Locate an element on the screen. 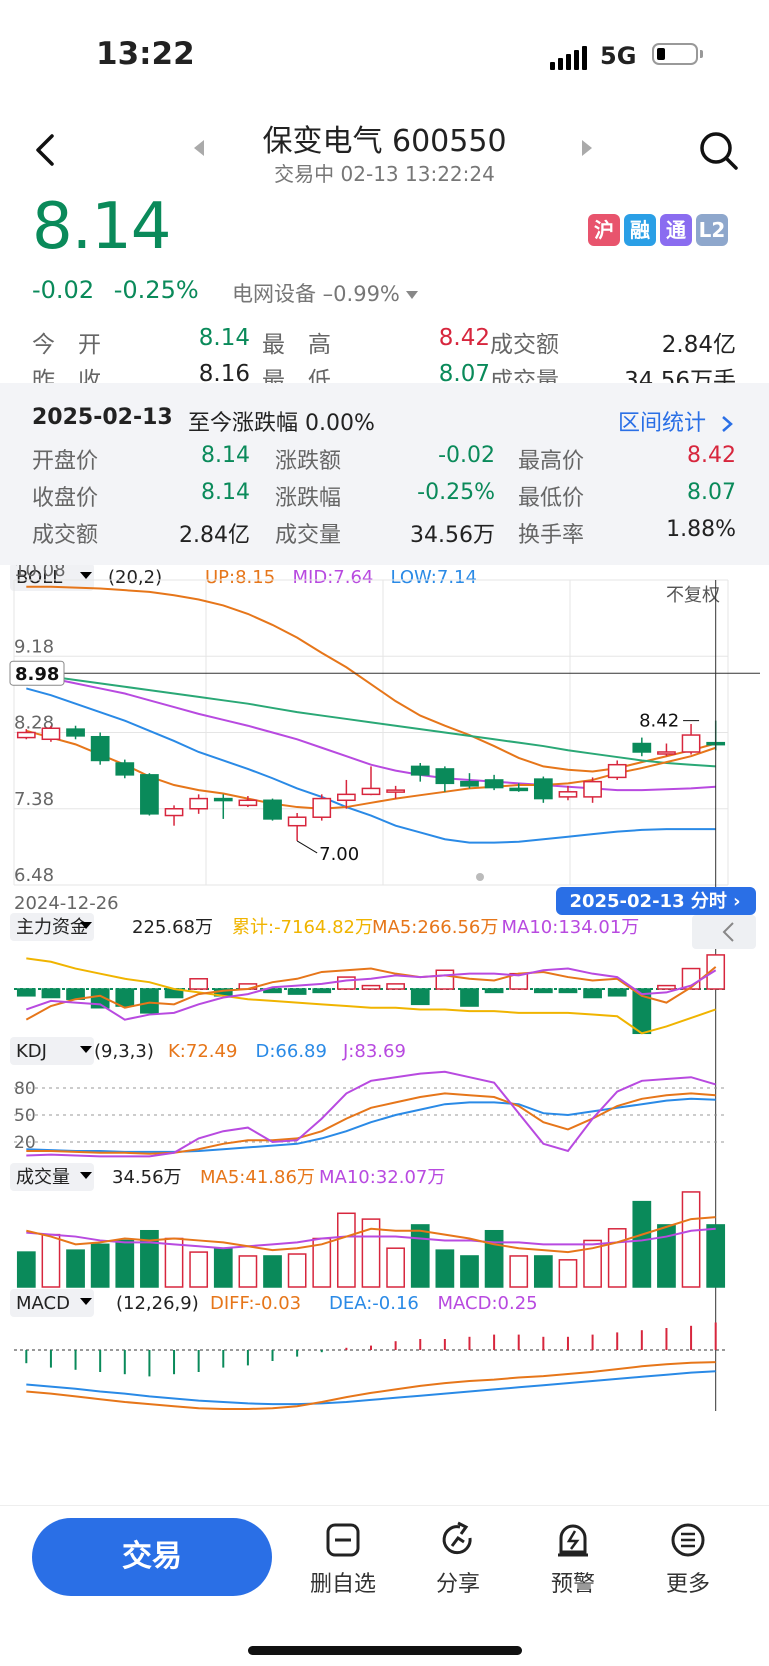 This screenshot has width=769, height=1666. summary-label: 成交量 is located at coordinates (524, 375).